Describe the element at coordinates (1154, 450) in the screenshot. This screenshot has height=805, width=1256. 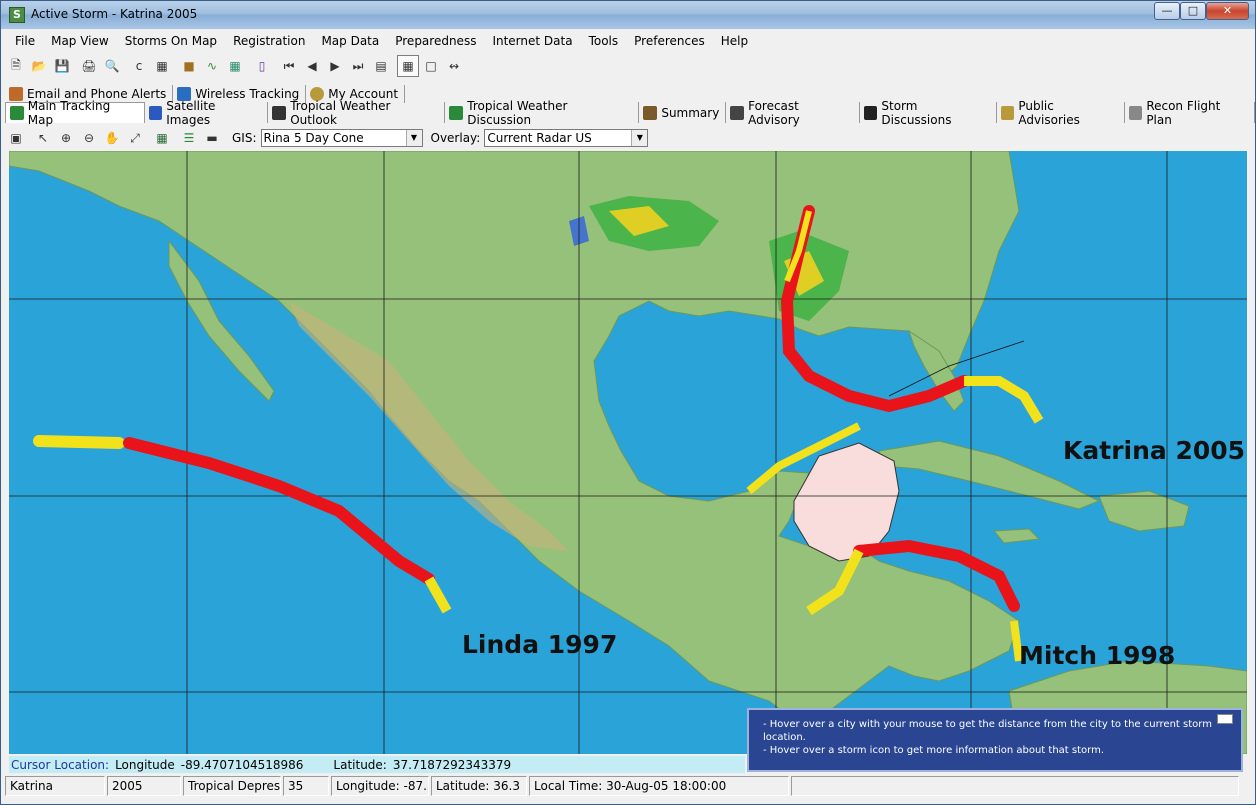
I see `storm-label-katrina: Katrina 2005` at that location.